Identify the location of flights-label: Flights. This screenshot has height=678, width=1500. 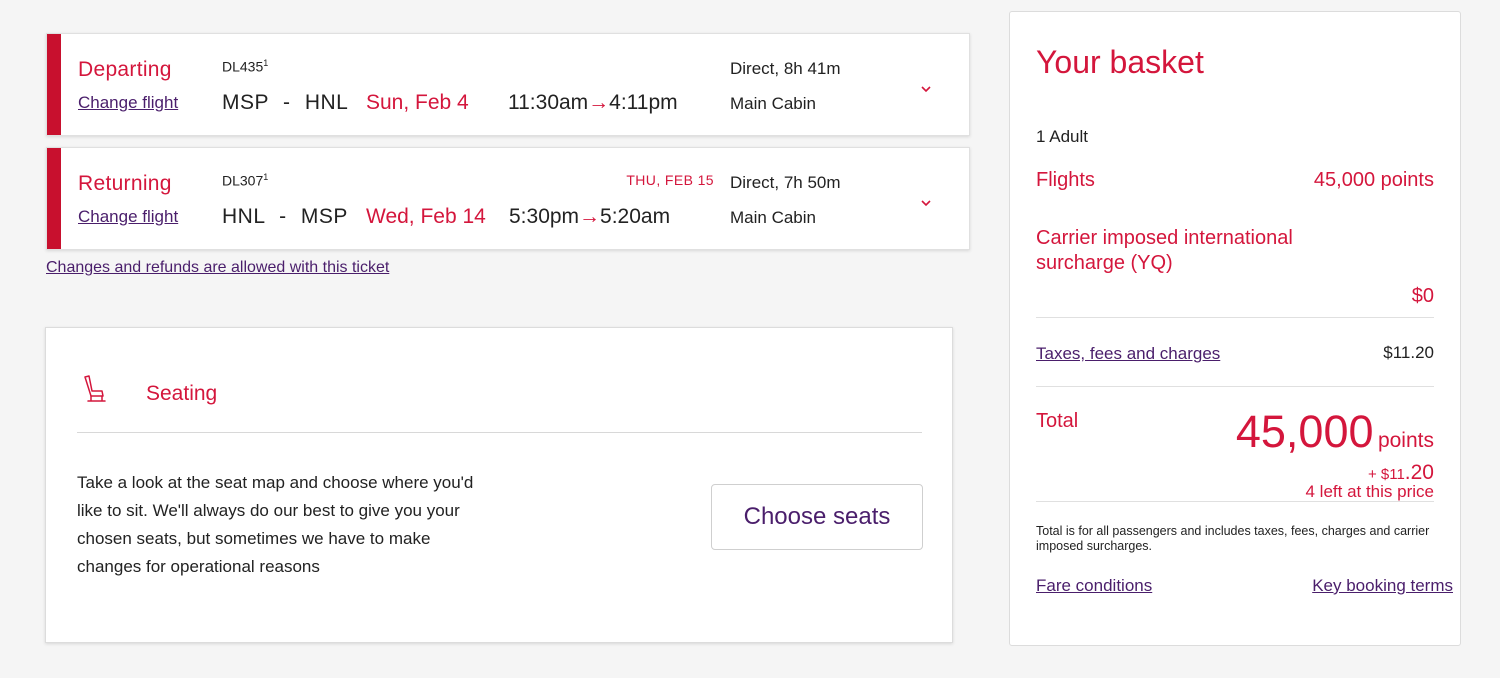
(1065, 180).